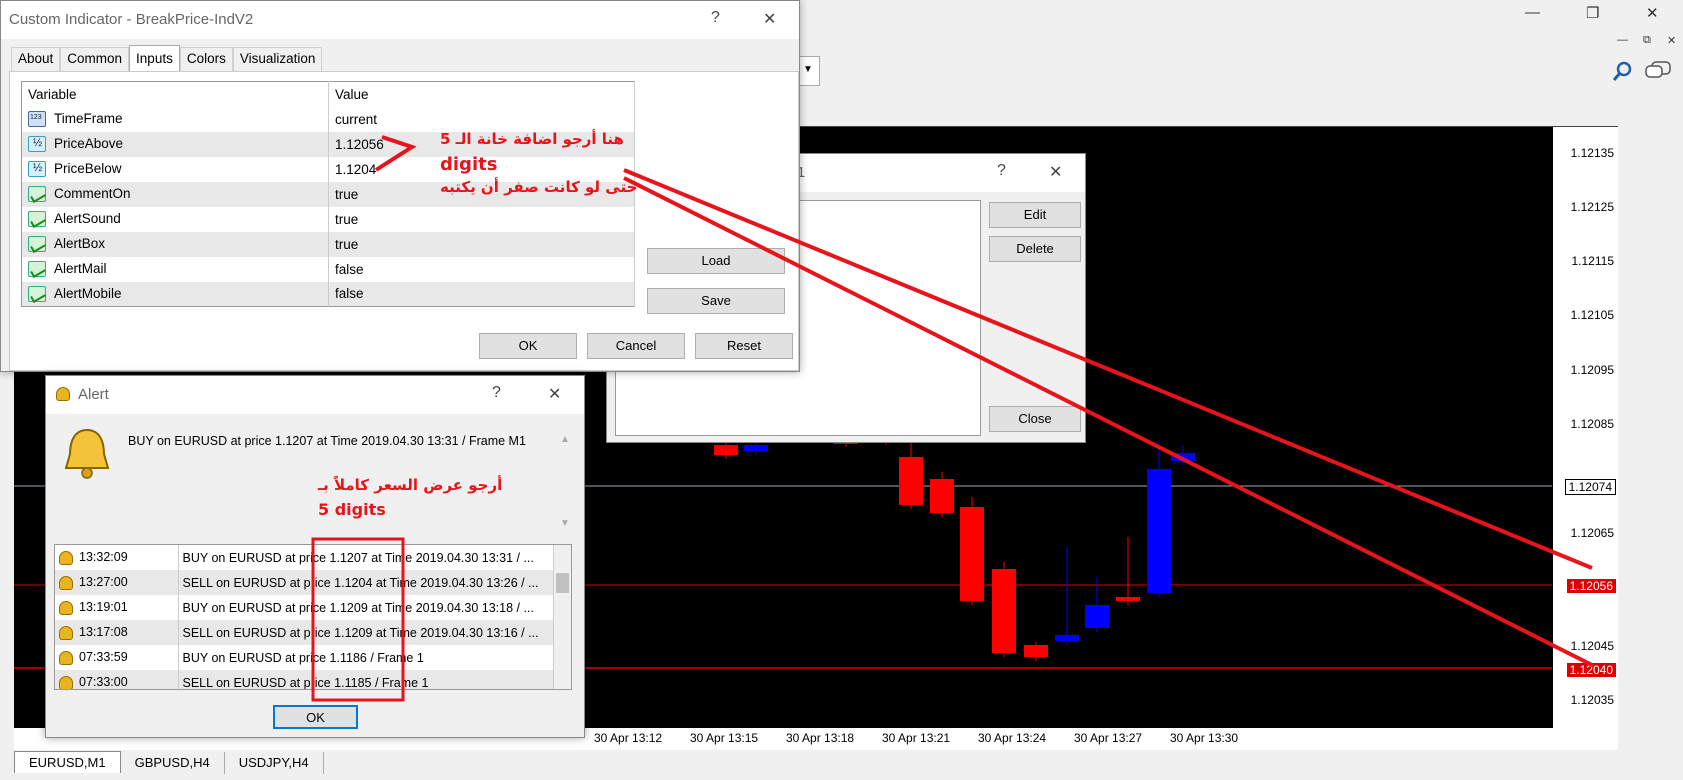 The height and width of the screenshot is (780, 1683). I want to click on variable-name: CommentOn, so click(92, 193).